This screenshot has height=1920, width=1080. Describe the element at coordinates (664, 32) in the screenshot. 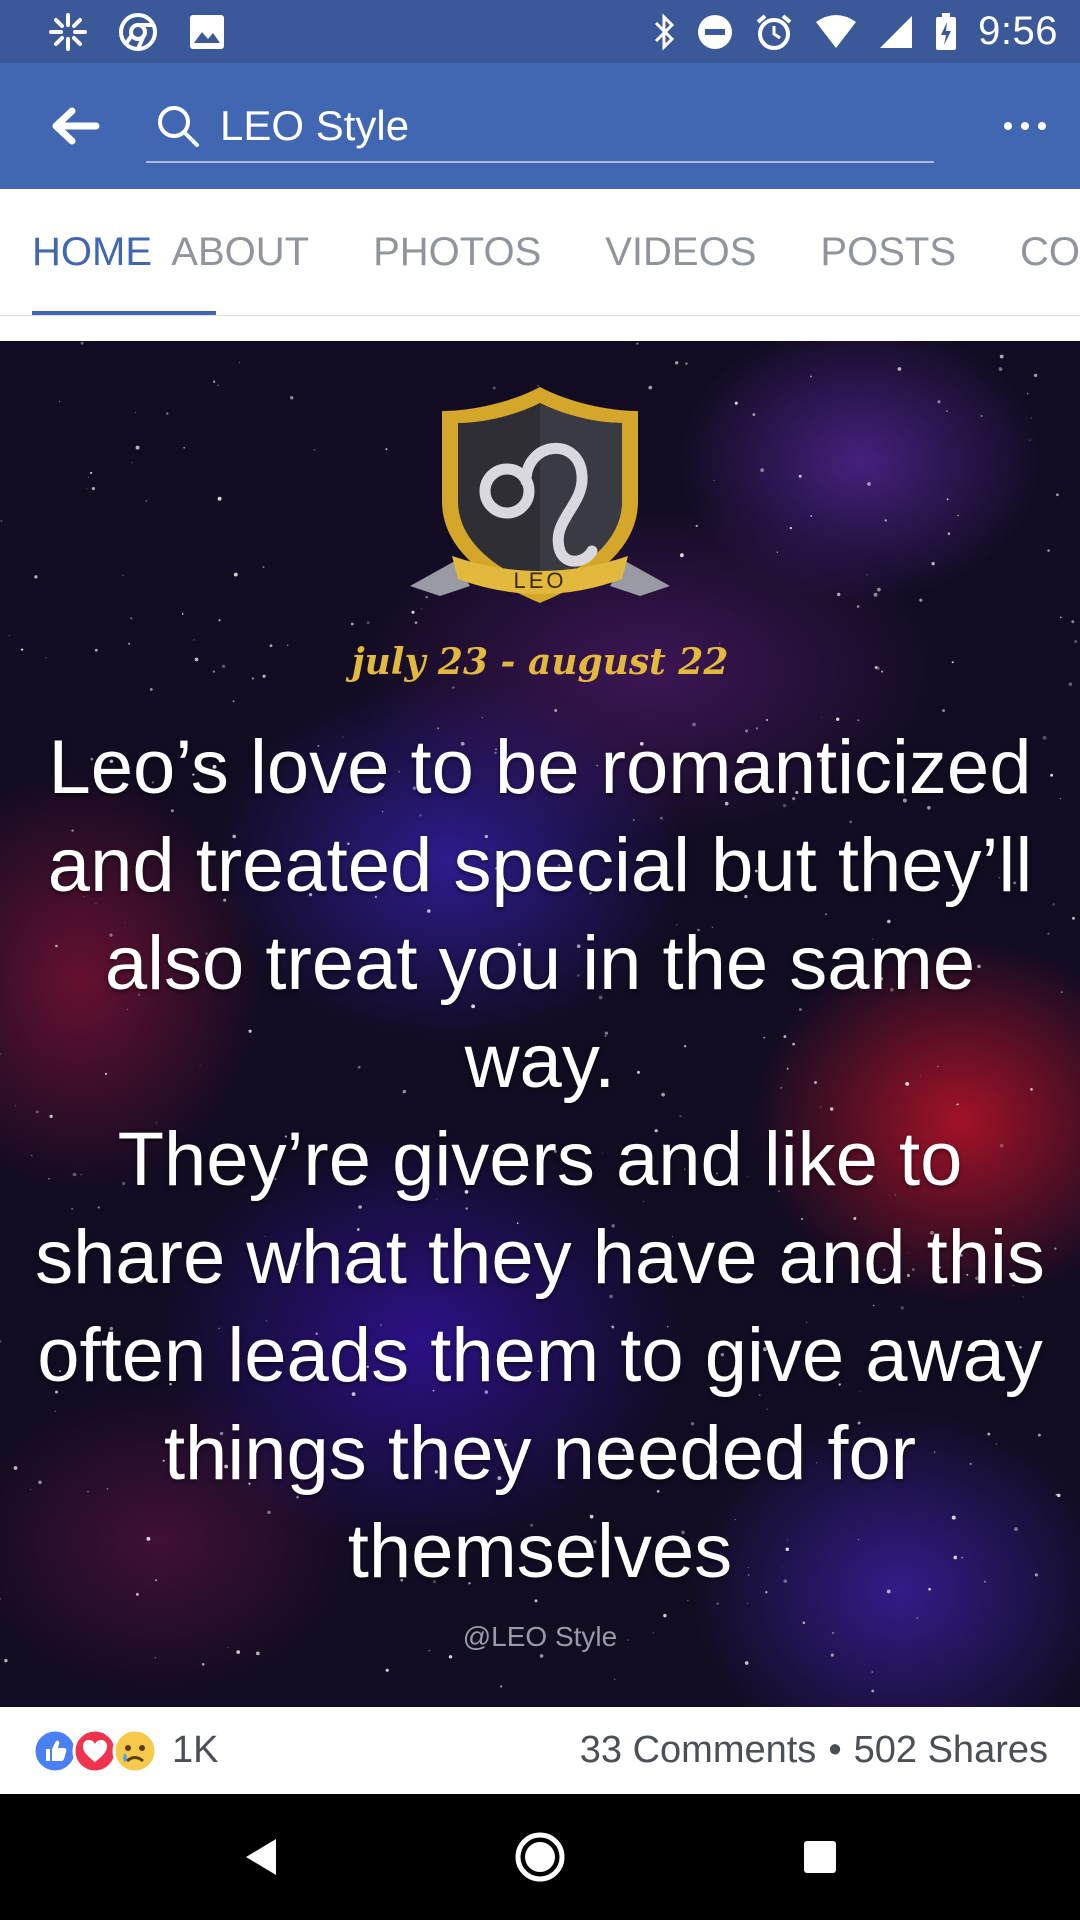

I see `bluetooth-icon` at that location.